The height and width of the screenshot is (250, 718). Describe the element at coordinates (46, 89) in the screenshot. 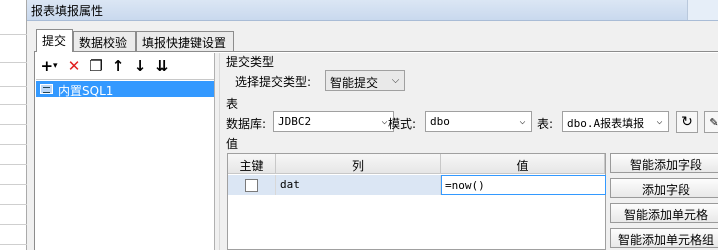

I see `sql-table-icon` at that location.